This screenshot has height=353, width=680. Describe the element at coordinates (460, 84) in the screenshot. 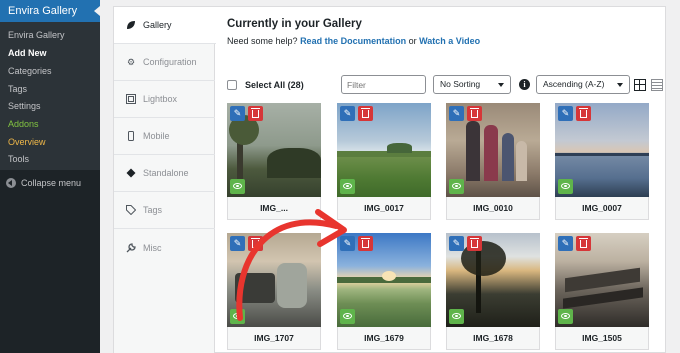

I see `sorting-select-value: No Sorting` at that location.